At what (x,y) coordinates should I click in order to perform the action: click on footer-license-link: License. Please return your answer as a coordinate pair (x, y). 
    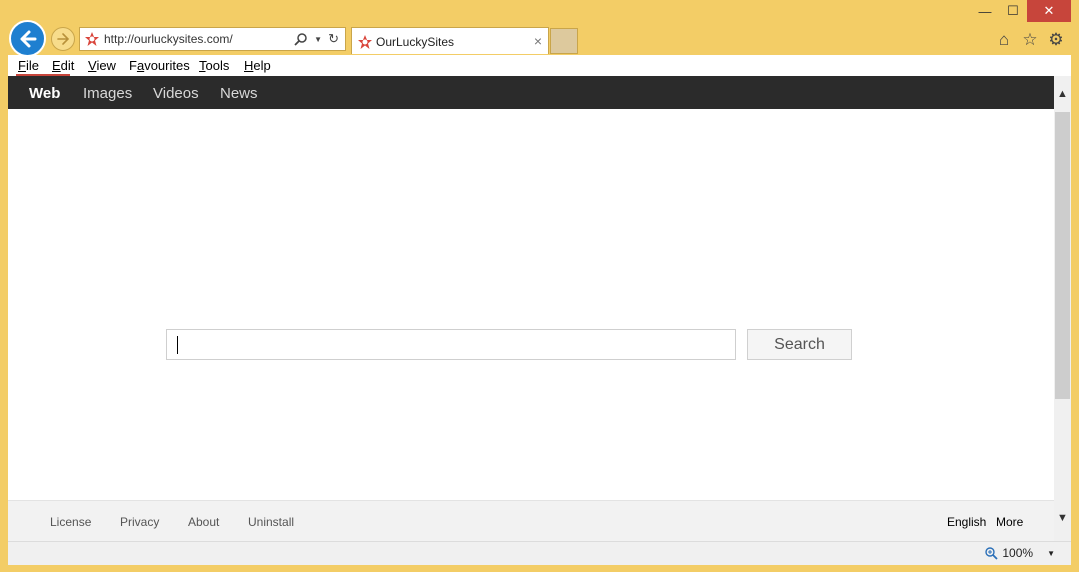
    Looking at the image, I should click on (70, 522).